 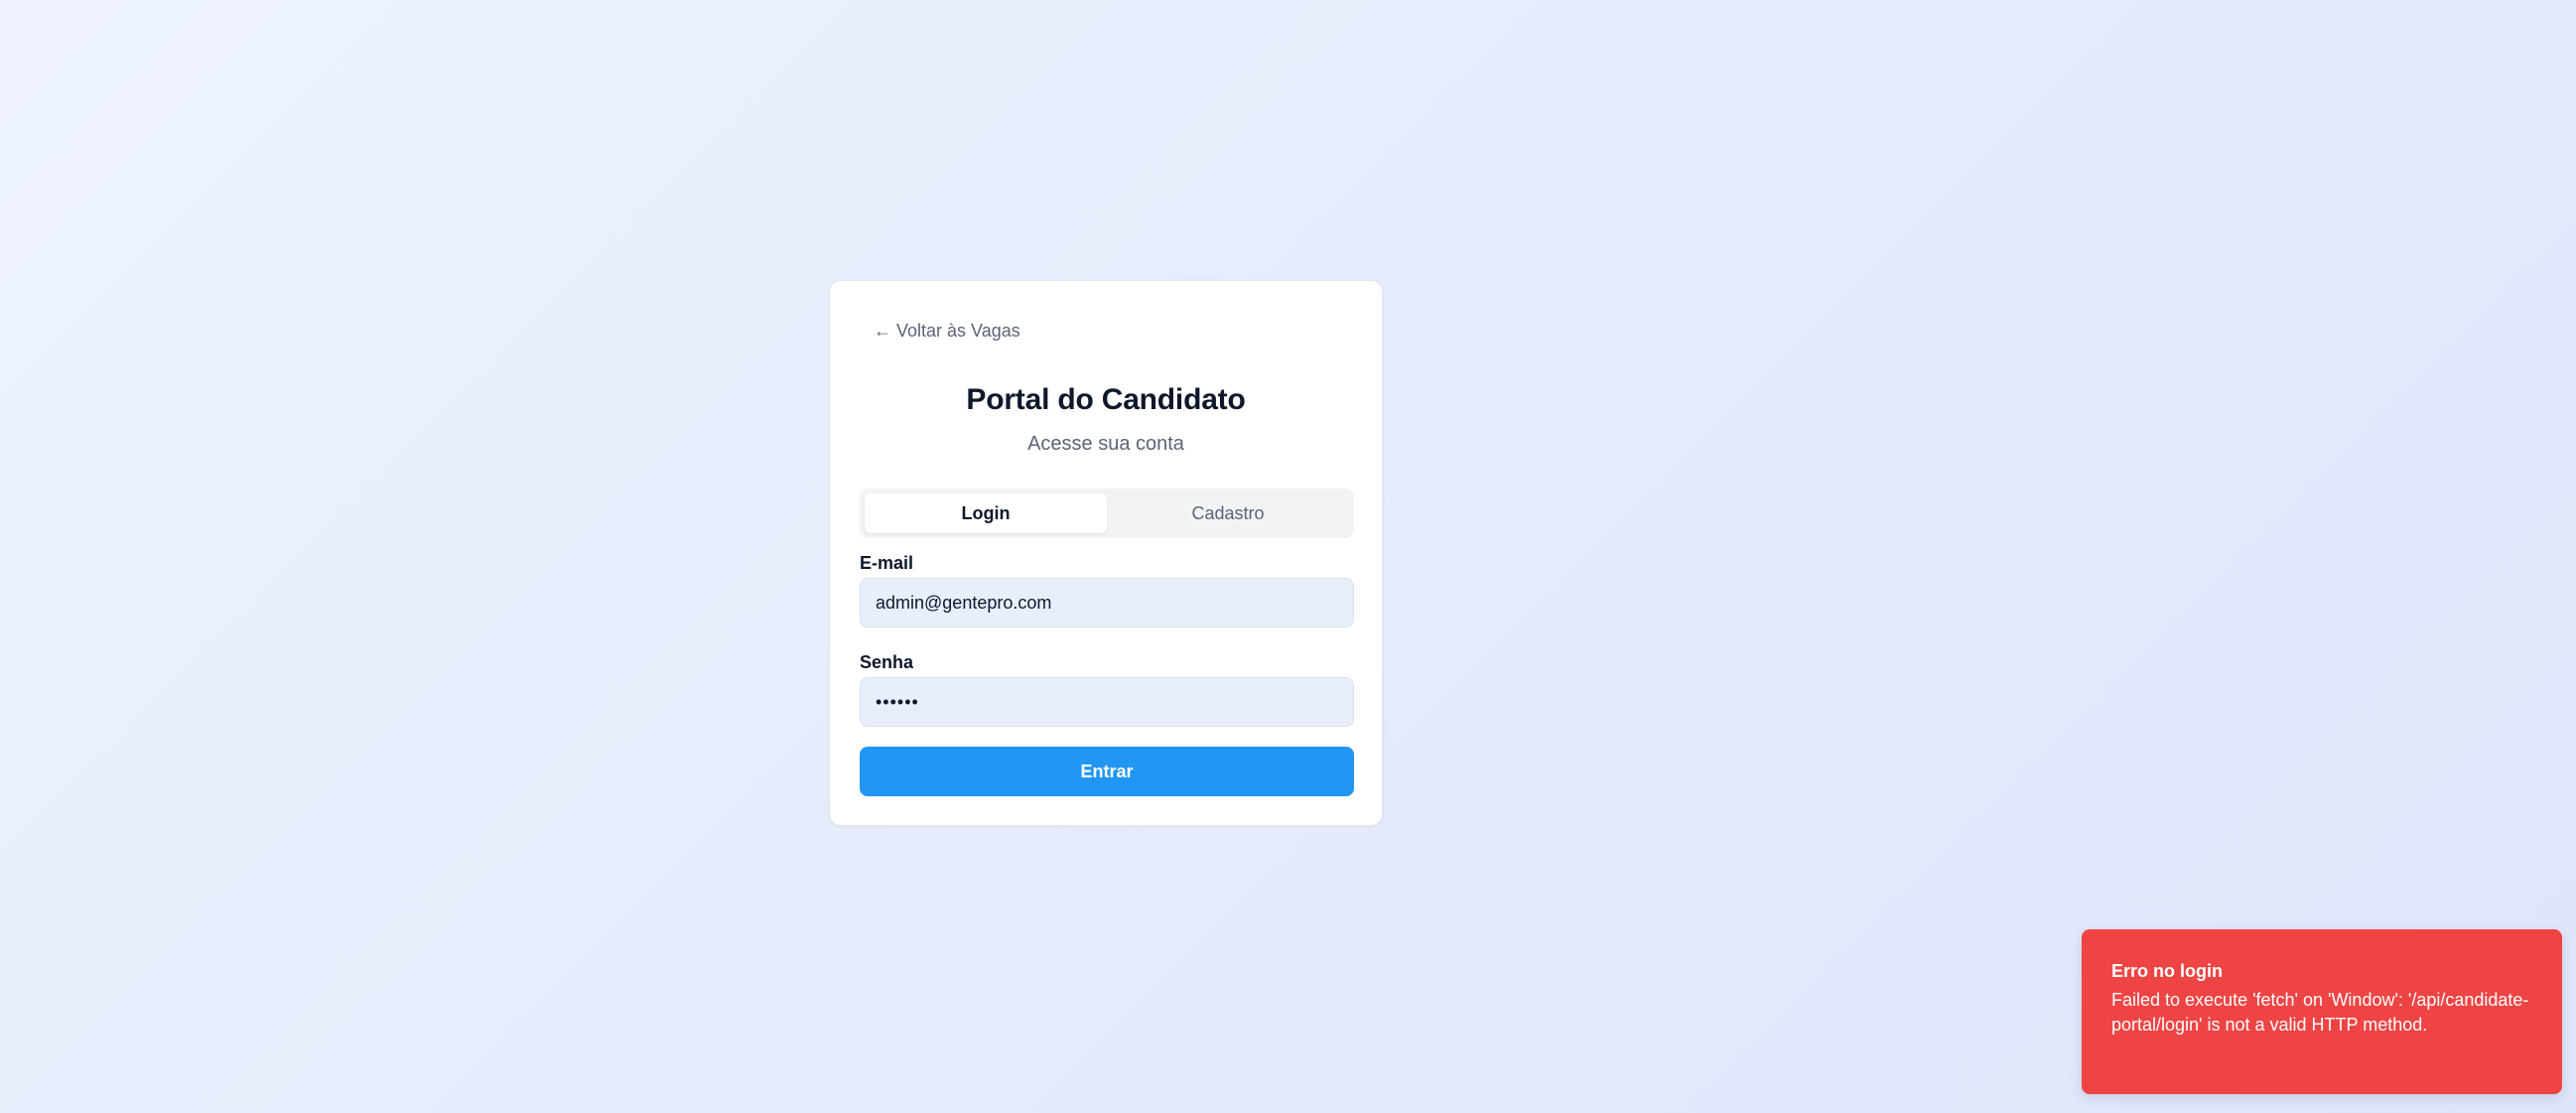 I want to click on toast-title: Erro no login, so click(x=2167, y=971).